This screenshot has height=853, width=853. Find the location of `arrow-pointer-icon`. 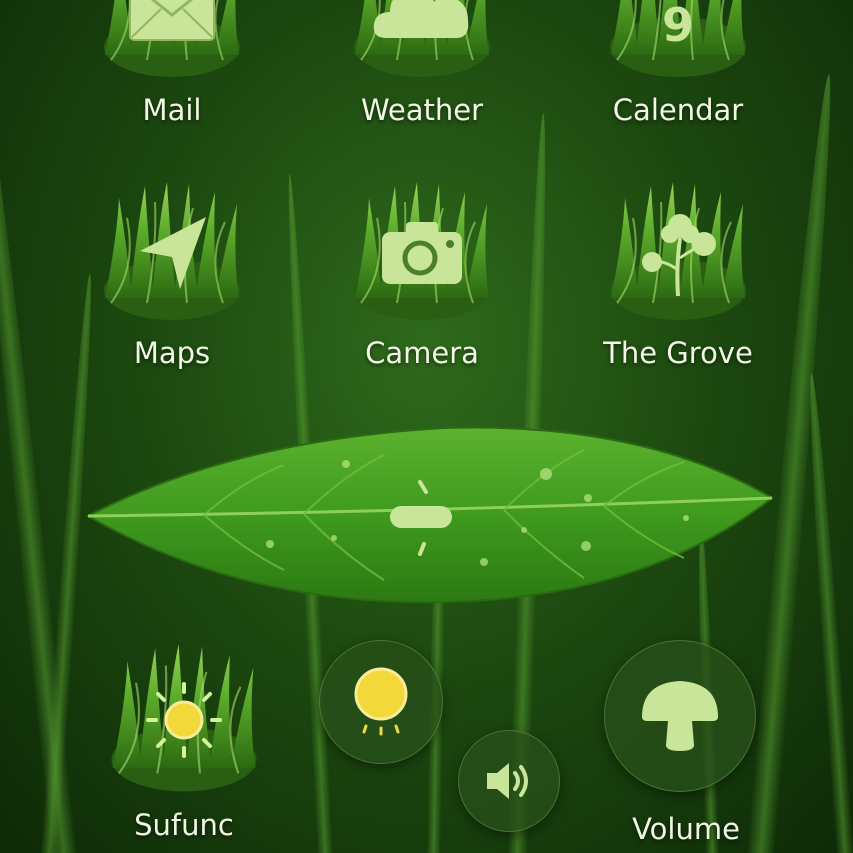

arrow-pointer-icon is located at coordinates (173, 253).